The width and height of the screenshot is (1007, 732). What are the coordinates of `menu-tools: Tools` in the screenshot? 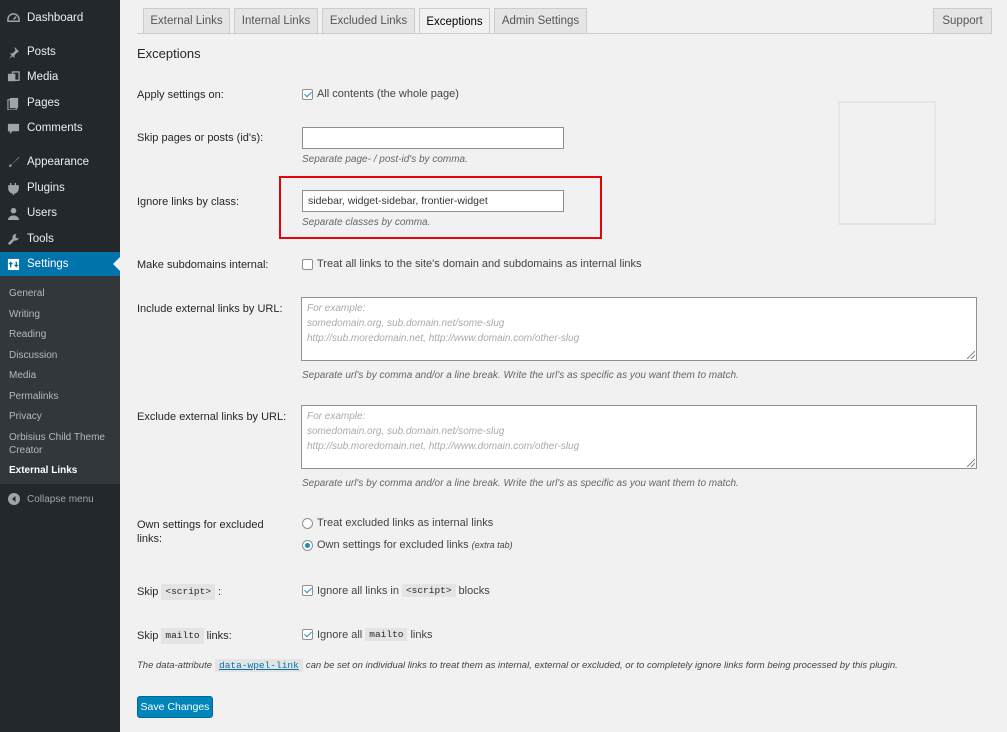 It's located at (60, 239).